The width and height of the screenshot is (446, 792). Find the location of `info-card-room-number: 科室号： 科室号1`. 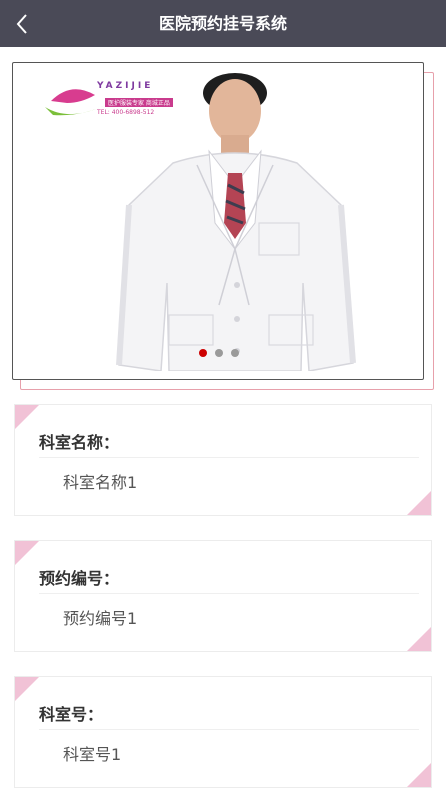

info-card-room-number: 科室号： 科室号1 is located at coordinates (223, 732).